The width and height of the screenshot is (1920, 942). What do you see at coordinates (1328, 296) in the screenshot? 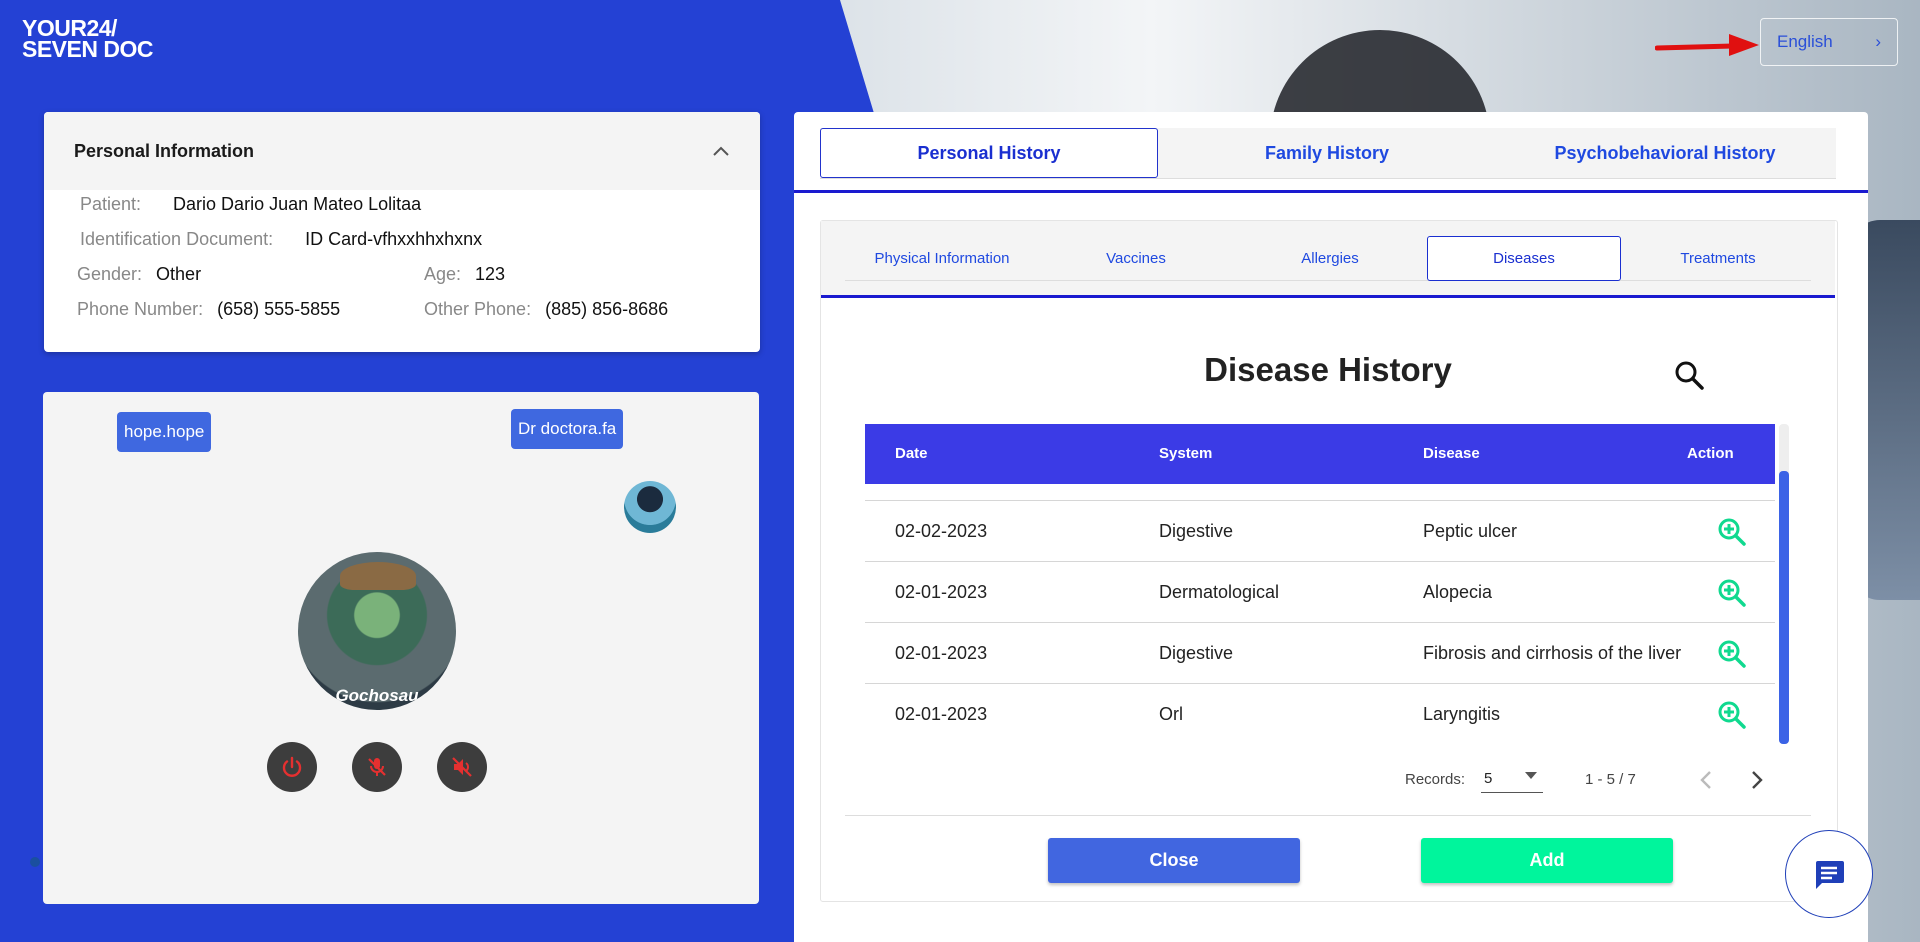
I see `sub-tab-underline` at bounding box center [1328, 296].